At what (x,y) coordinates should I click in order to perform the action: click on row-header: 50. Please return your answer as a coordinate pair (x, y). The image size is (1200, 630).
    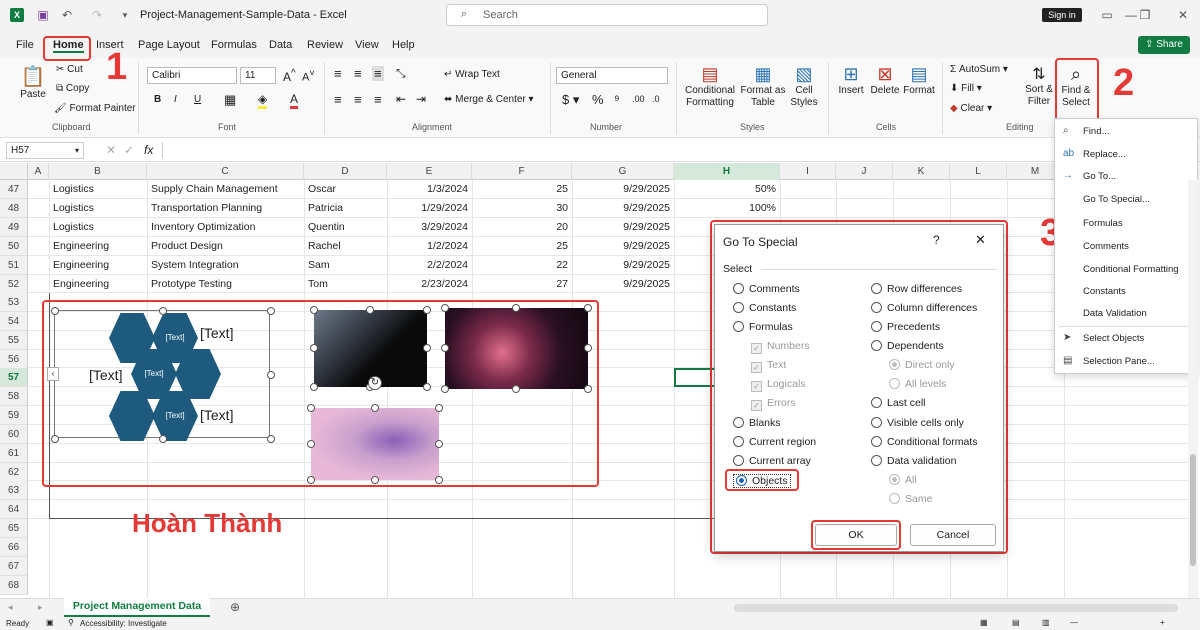
    Looking at the image, I should click on (14, 246).